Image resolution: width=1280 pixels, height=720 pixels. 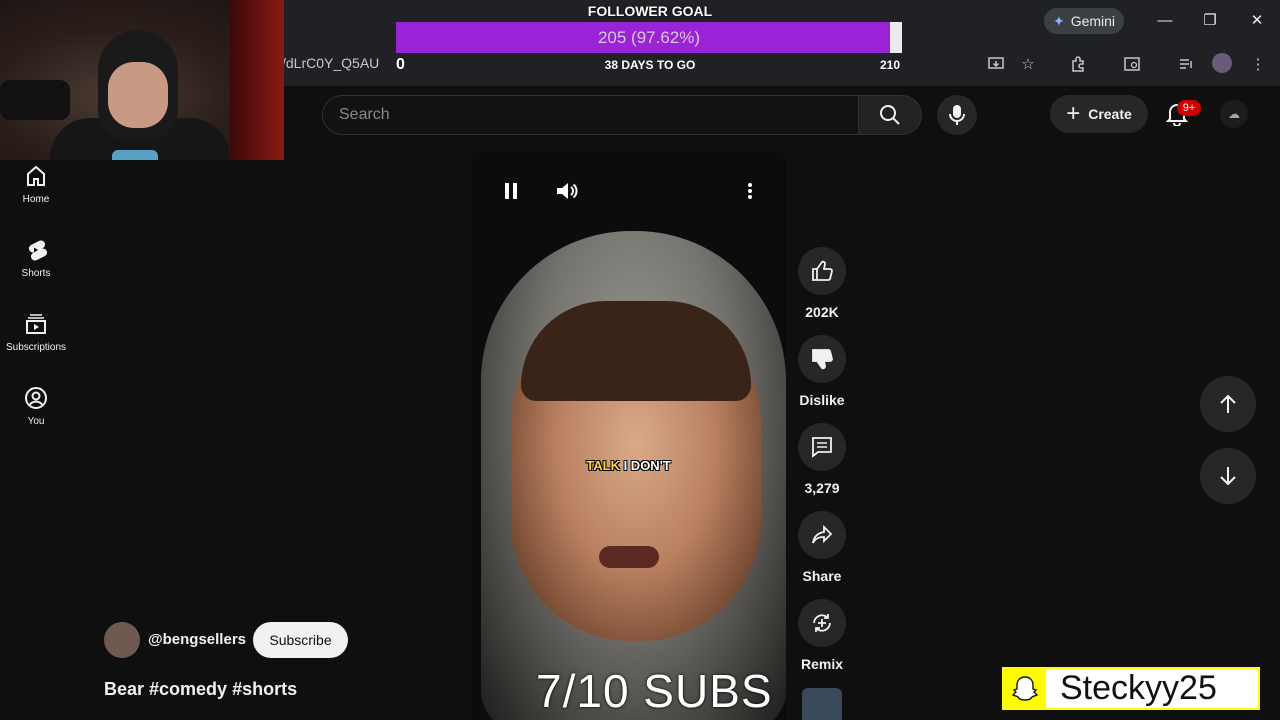 I want to click on comments-action: 3,279, so click(x=822, y=459).